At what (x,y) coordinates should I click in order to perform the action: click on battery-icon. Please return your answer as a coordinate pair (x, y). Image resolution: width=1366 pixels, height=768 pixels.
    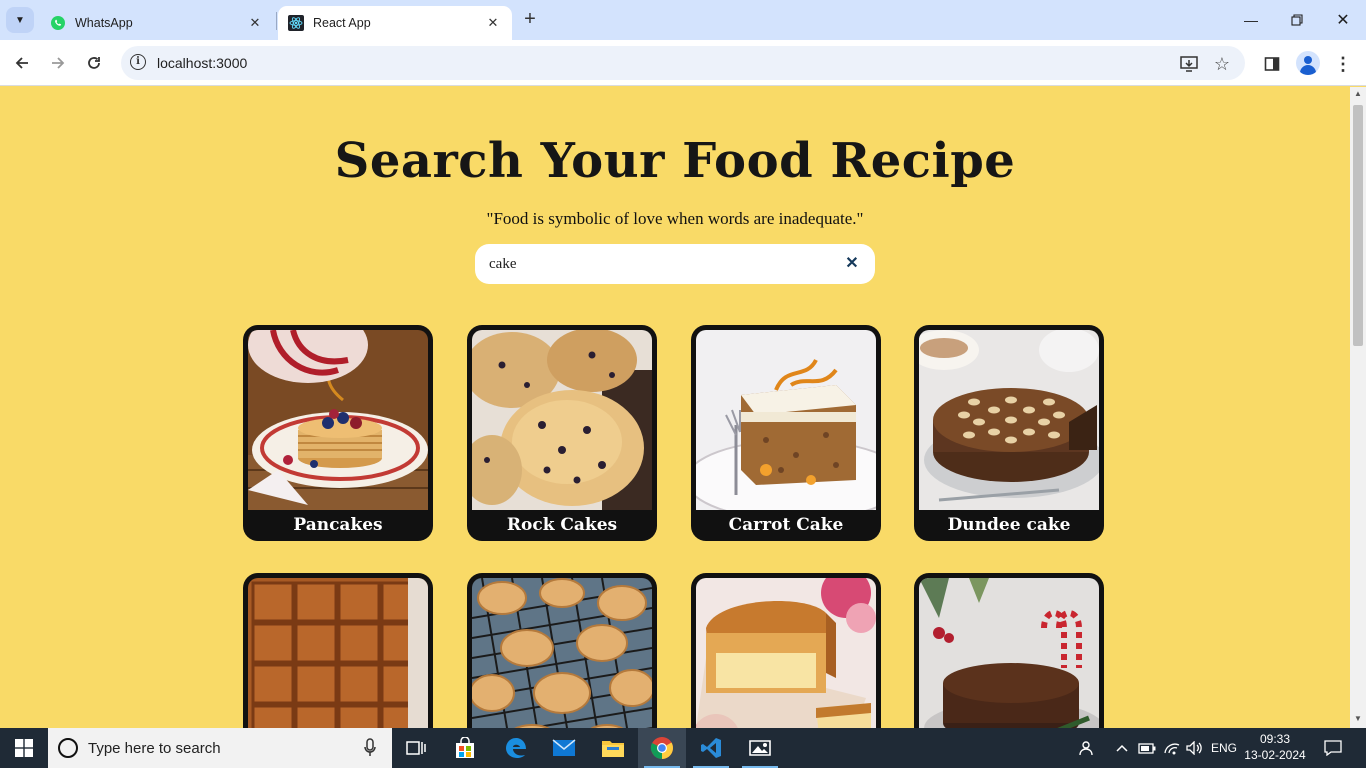
    Looking at the image, I should click on (1147, 748).